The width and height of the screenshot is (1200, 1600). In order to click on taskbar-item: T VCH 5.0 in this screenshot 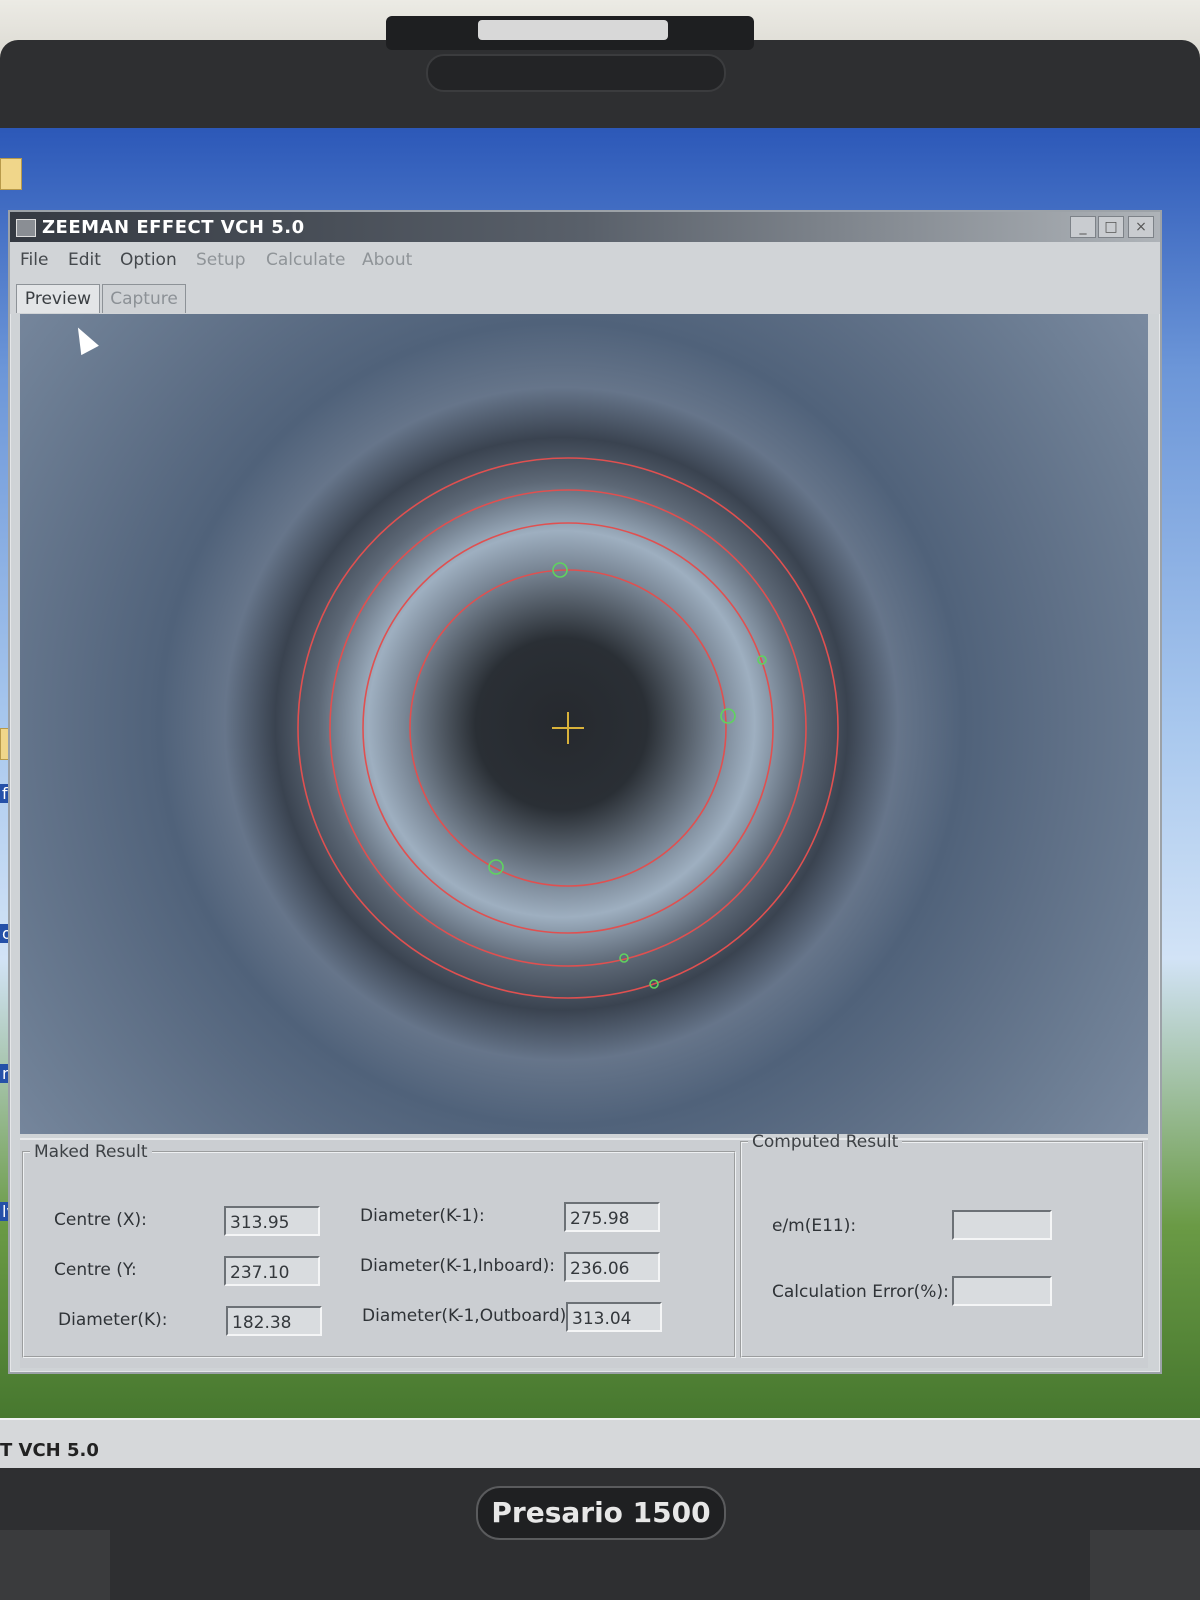, I will do `click(49, 1450)`.